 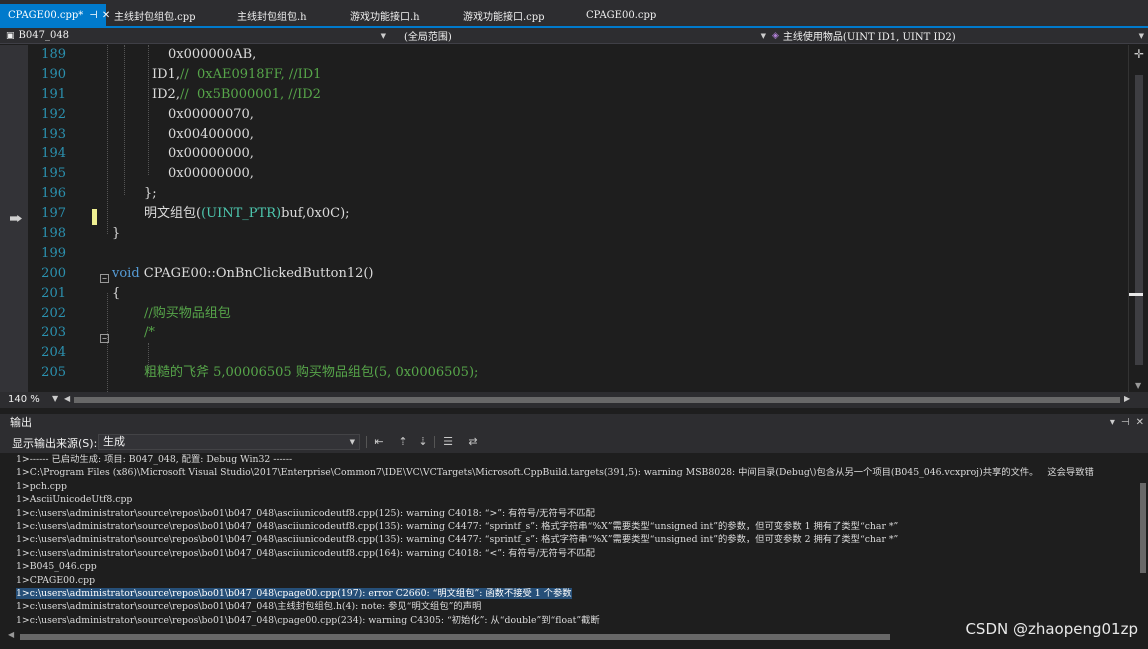 What do you see at coordinates (10, 35) in the screenshot?
I see `project-icon: ▣` at bounding box center [10, 35].